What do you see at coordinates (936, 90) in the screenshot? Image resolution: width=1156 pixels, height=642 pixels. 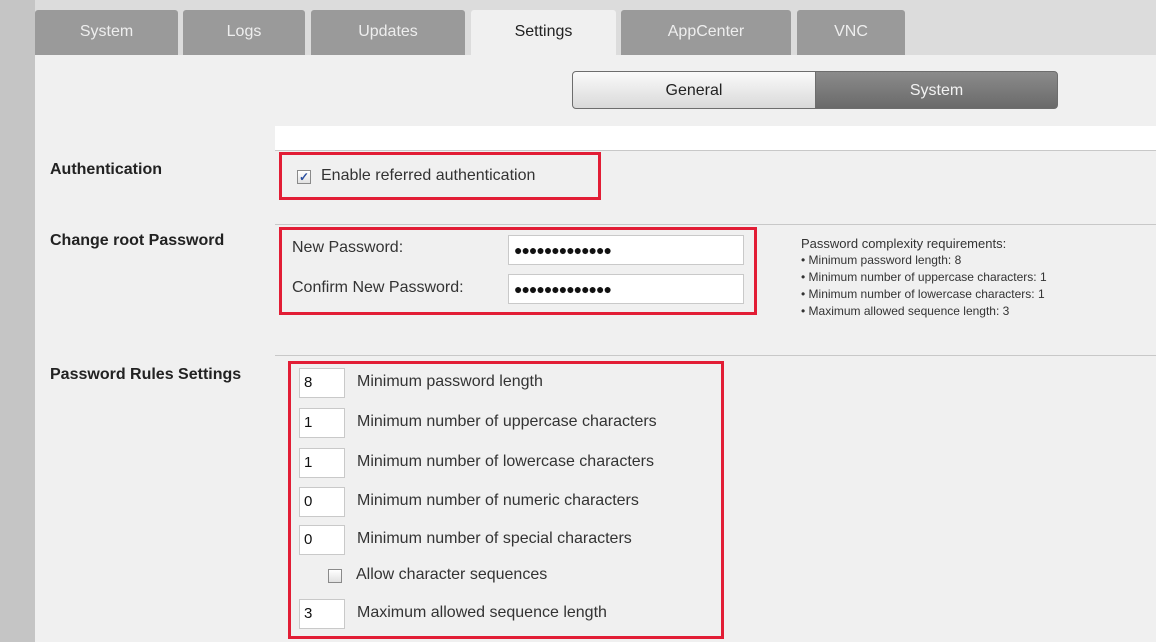 I see `segment-system: System` at bounding box center [936, 90].